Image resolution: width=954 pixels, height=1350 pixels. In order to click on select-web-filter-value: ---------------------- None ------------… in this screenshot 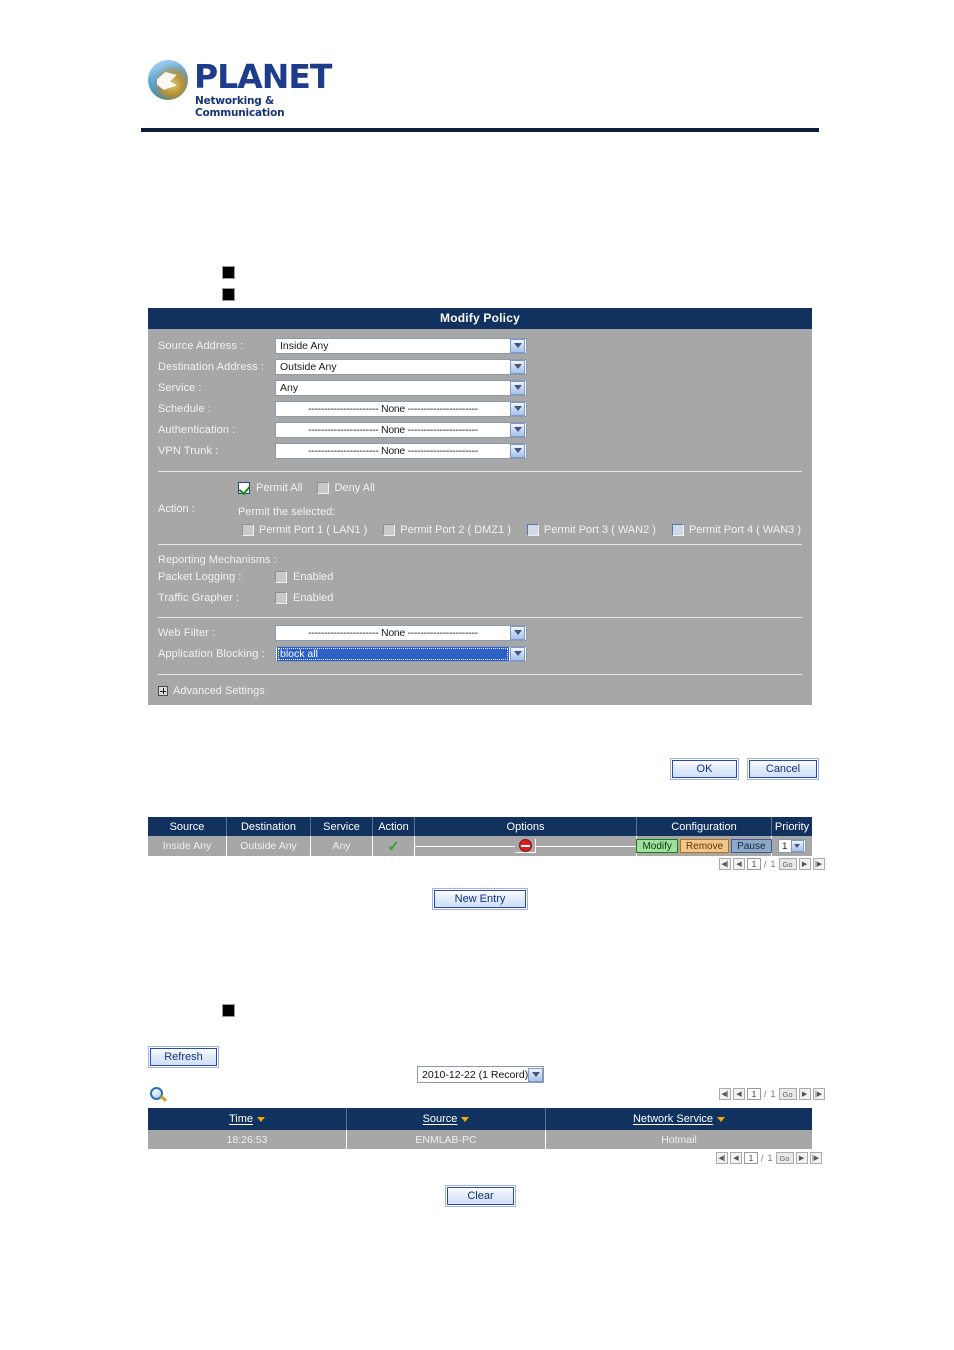, I will do `click(393, 632)`.